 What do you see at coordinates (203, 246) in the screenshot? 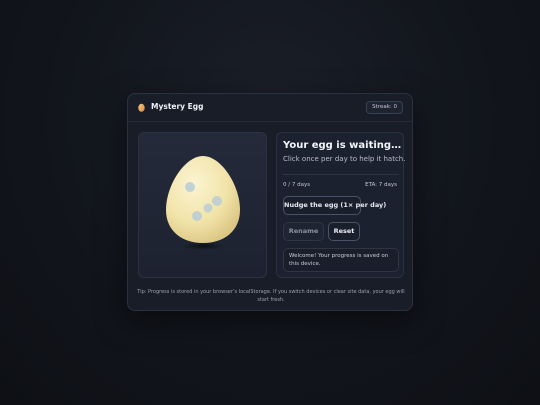
I see `egg-shadow` at bounding box center [203, 246].